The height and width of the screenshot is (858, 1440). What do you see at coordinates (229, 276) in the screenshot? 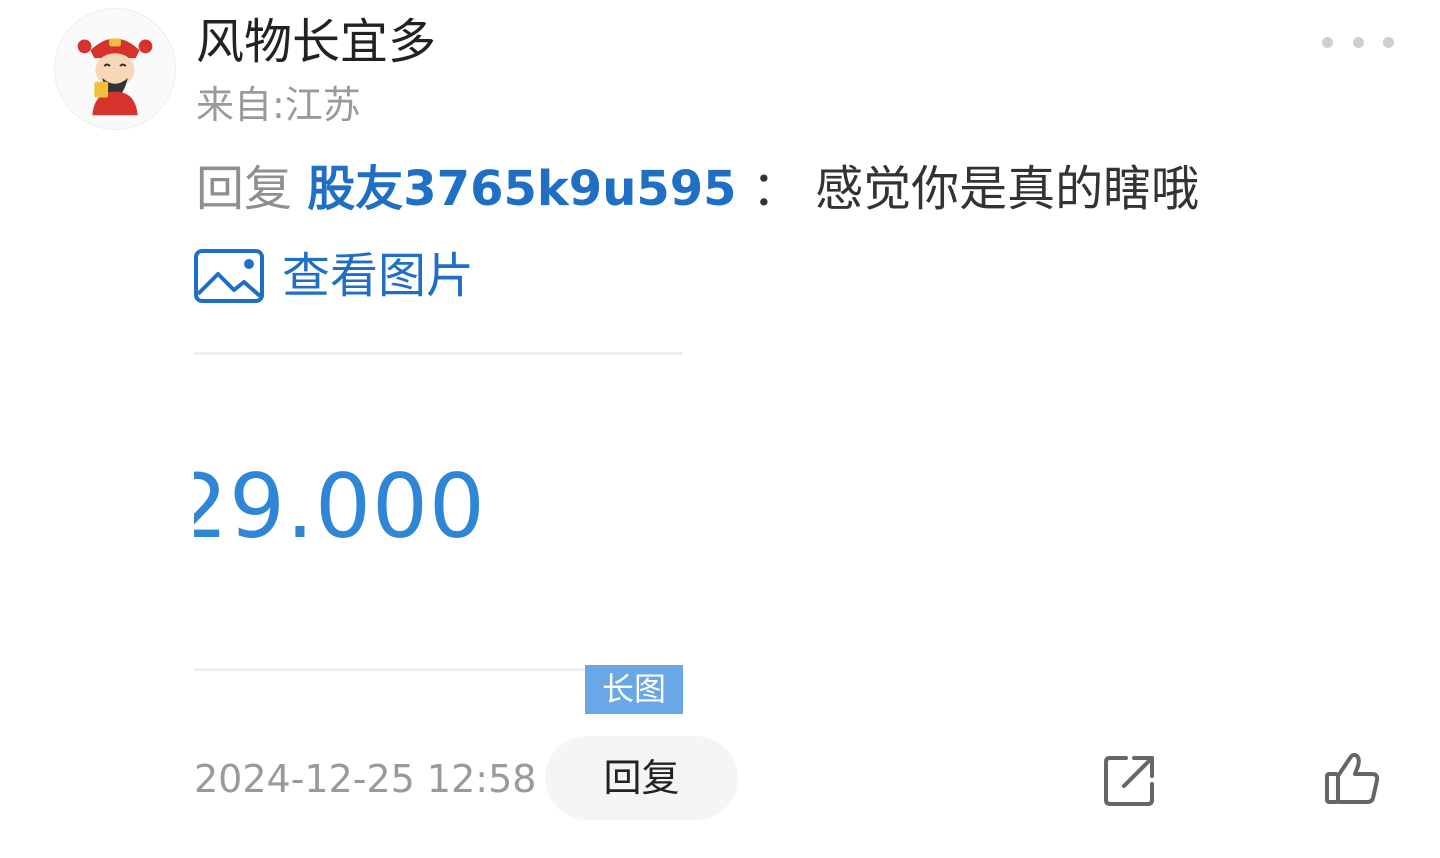
I see `image-icon` at bounding box center [229, 276].